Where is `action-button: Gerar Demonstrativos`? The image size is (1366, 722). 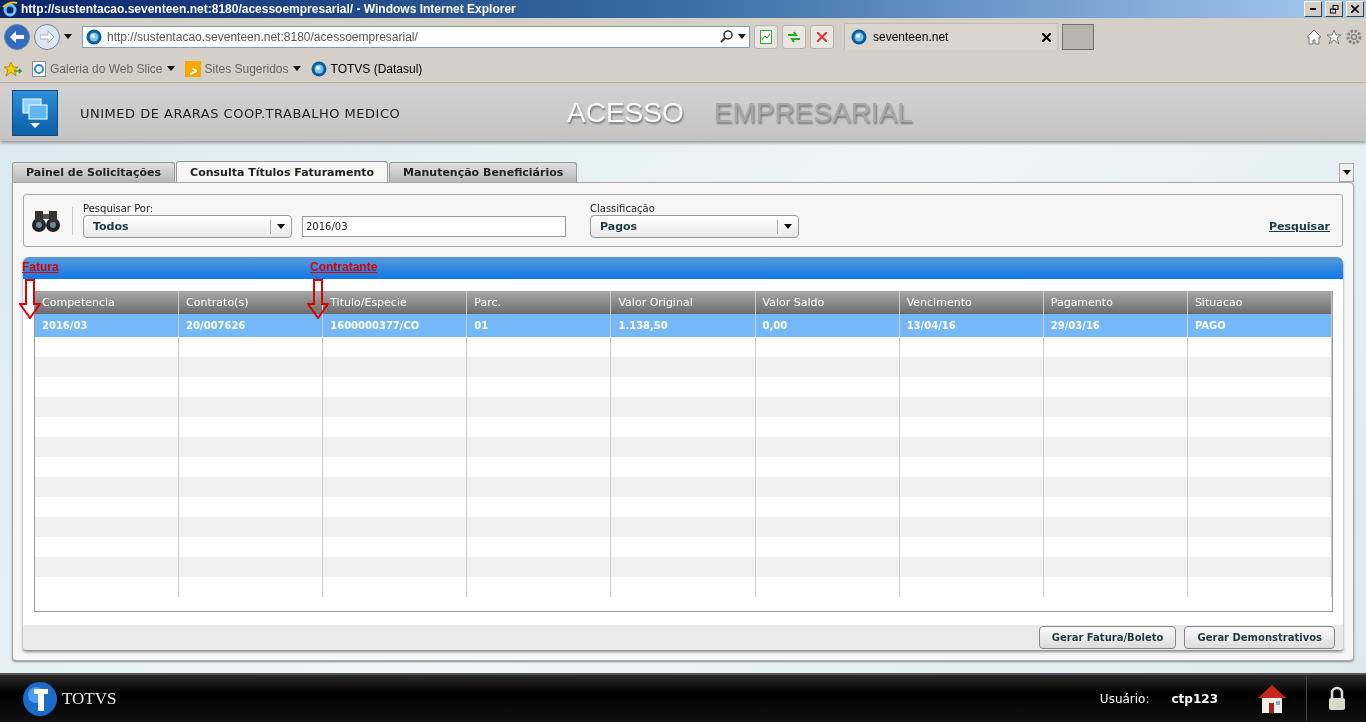 action-button: Gerar Demonstrativos is located at coordinates (1259, 637).